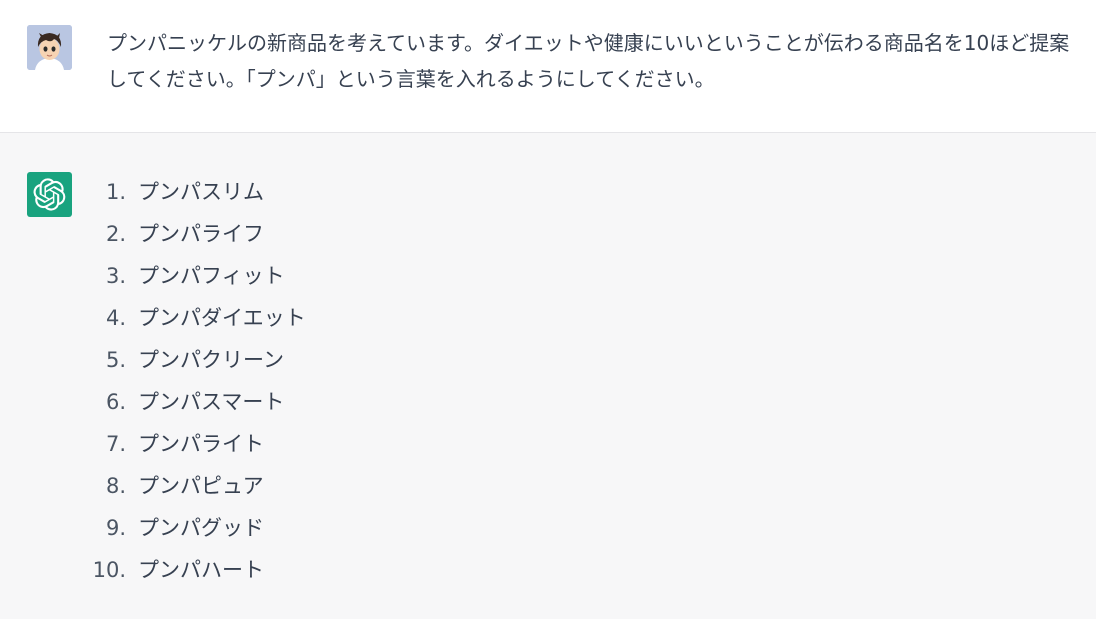 This screenshot has height=619, width=1096. I want to click on list-item-number: 1., so click(115, 192).